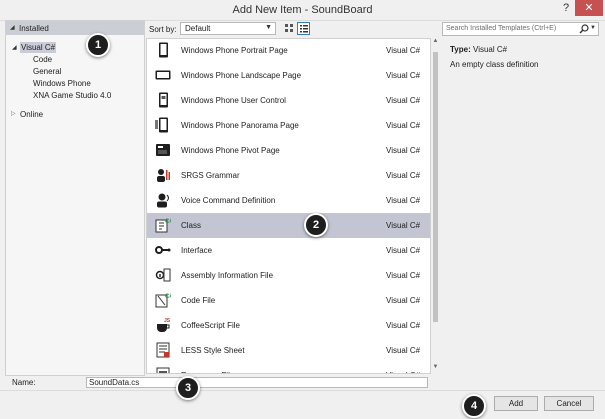 This screenshot has height=419, width=605. Describe the element at coordinates (98, 45) in the screenshot. I see `callout-marker-1: 1` at that location.